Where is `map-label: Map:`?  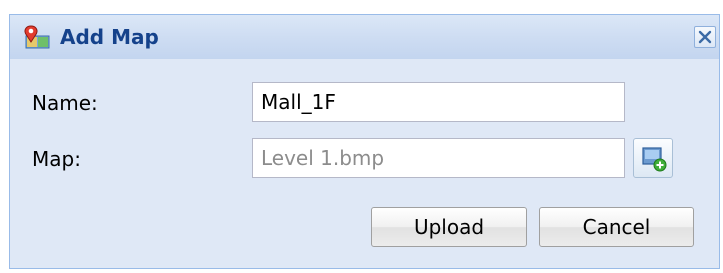 map-label: Map: is located at coordinates (56, 159).